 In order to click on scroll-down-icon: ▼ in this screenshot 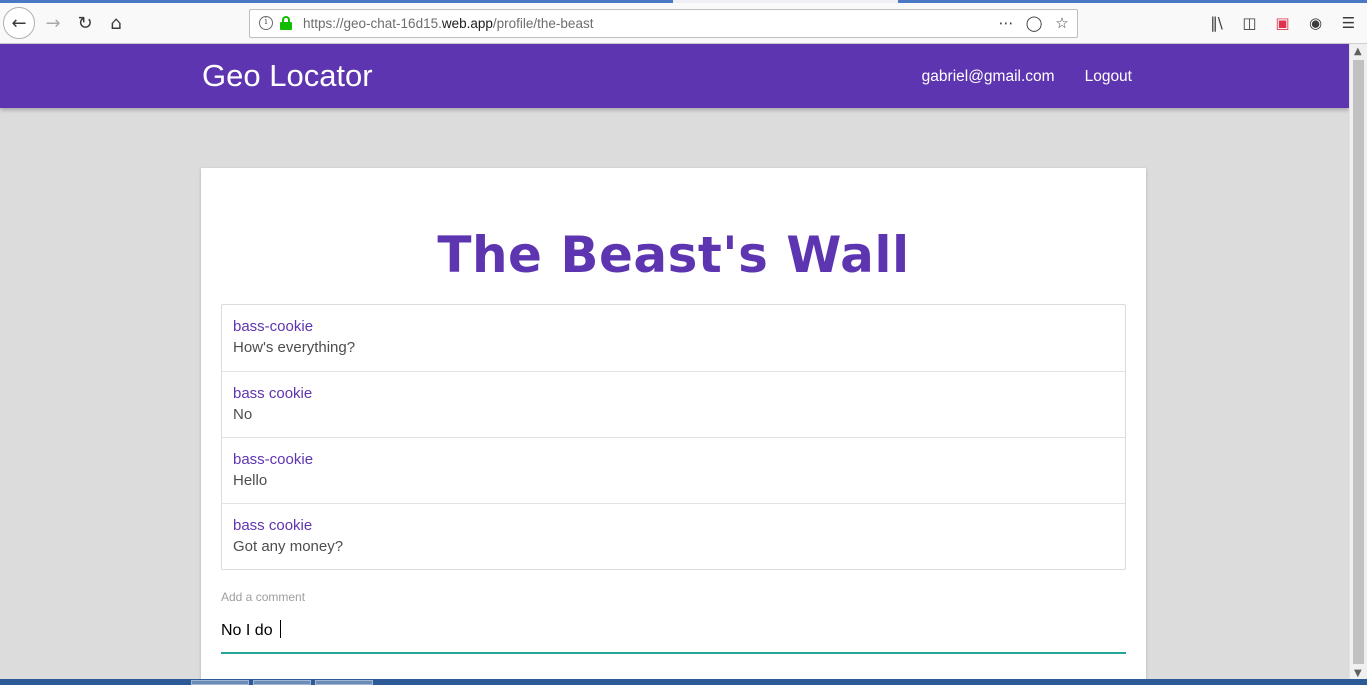, I will do `click(1358, 673)`.